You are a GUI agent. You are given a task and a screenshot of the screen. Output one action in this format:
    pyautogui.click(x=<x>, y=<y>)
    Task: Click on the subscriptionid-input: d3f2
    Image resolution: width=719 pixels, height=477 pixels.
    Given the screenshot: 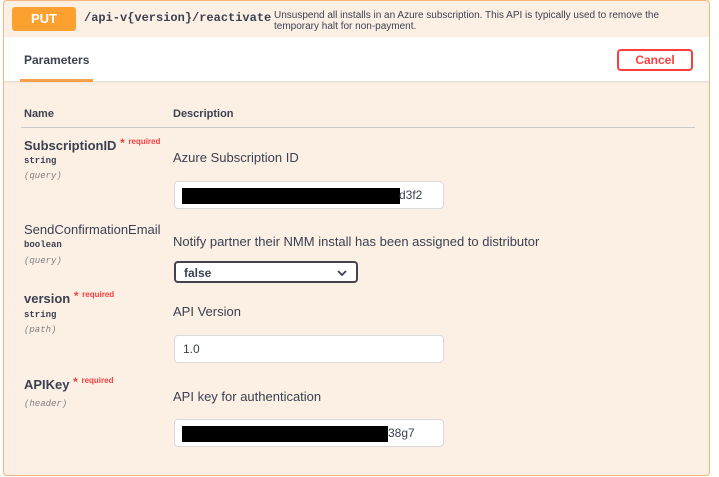 What is the action you would take?
    pyautogui.click(x=309, y=195)
    